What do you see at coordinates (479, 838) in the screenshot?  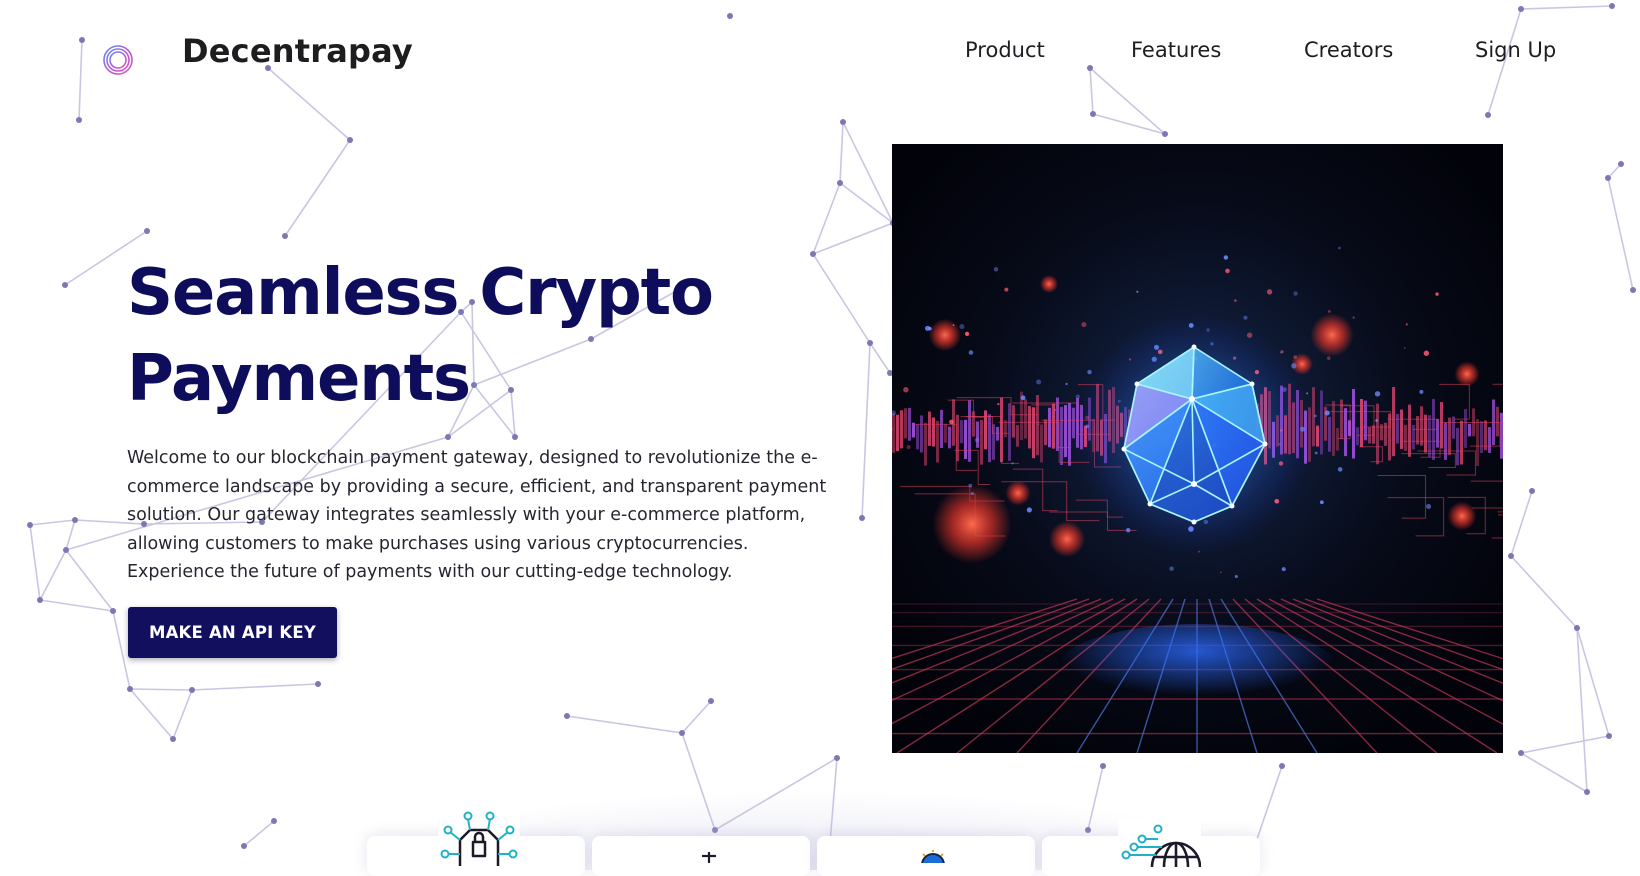 I see `security-lock-network-icon` at bounding box center [479, 838].